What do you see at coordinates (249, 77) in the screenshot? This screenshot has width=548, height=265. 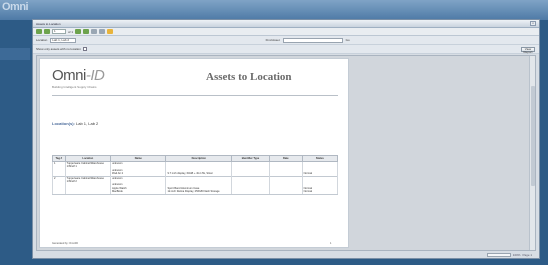 I see `report-title: Assets to Location` at bounding box center [249, 77].